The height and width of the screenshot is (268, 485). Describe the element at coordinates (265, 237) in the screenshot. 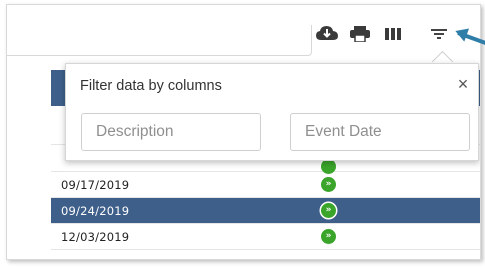

I see `table-row: 12/03/2019 »` at that location.